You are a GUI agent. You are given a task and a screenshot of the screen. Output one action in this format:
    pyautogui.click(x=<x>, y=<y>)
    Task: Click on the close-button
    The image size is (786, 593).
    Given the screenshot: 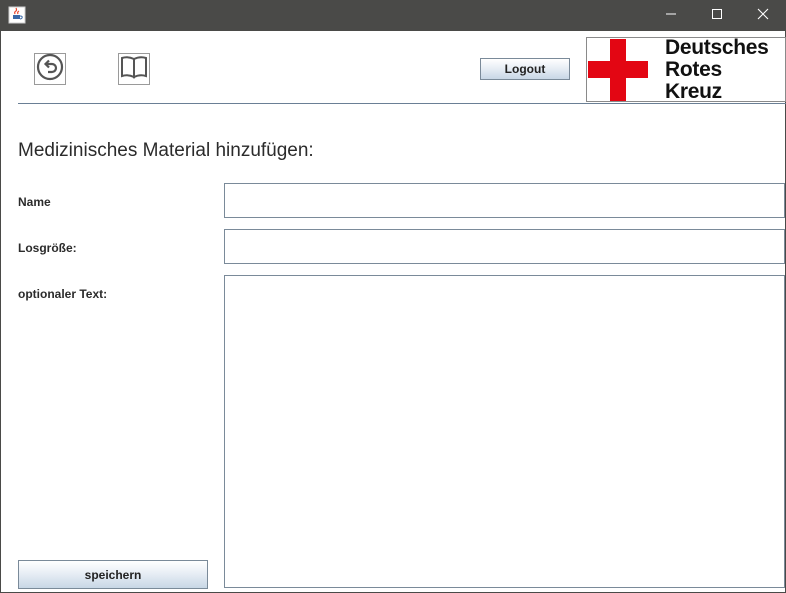 What is the action you would take?
    pyautogui.click(x=763, y=15)
    